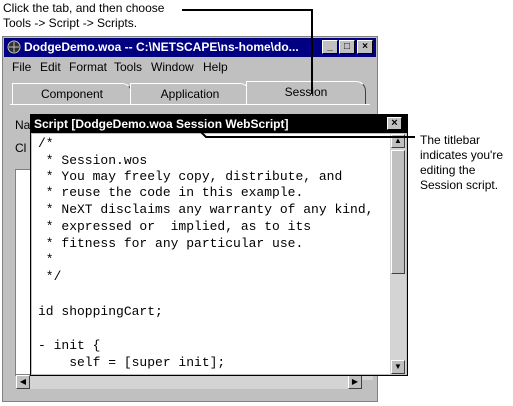  Describe the element at coordinates (305, 132) in the screenshot. I see `callout-line-right` at that location.